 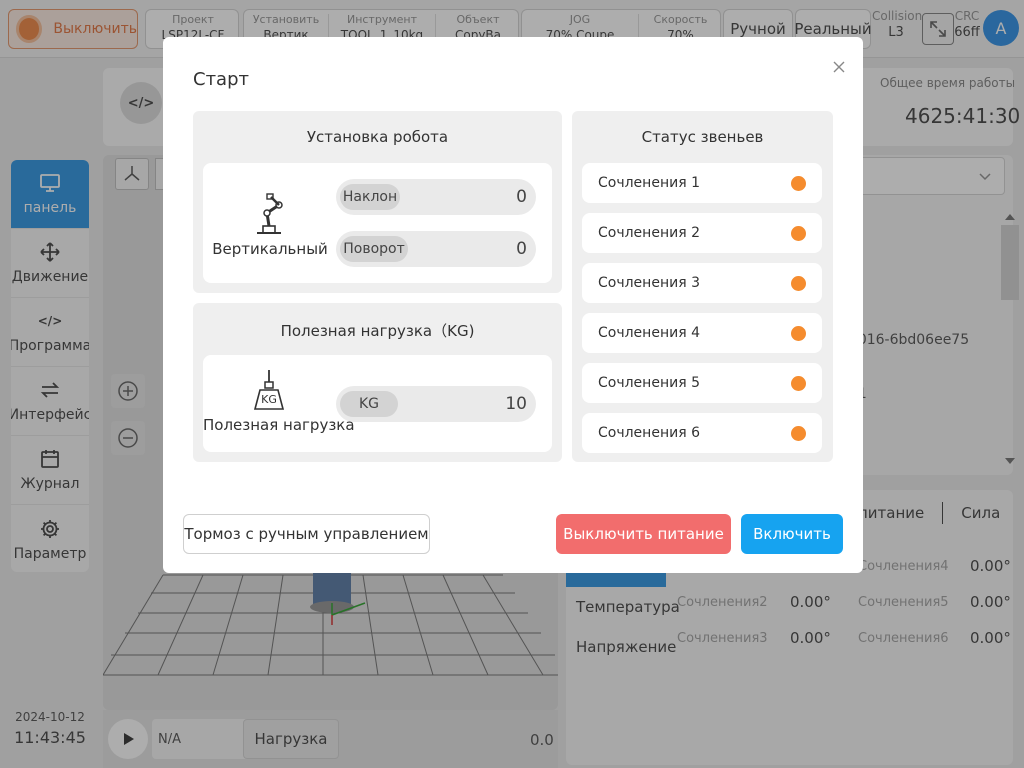 I want to click on manual-brake-button: Тормоз с ручным управлением, so click(x=306, y=534).